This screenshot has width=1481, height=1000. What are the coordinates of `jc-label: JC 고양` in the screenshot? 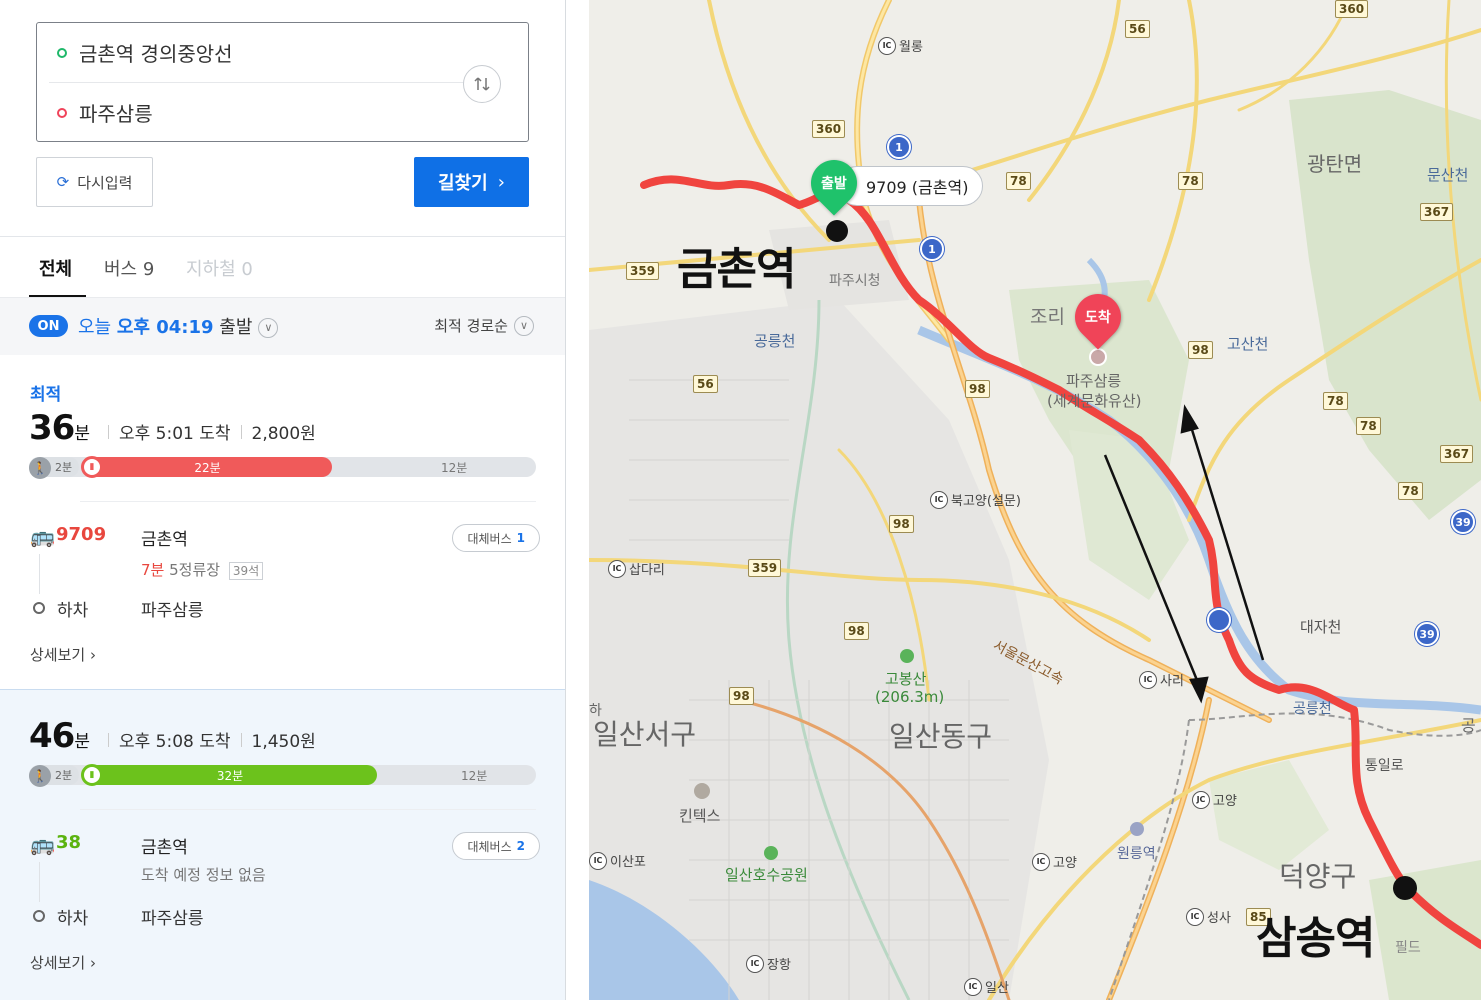 It's located at (1214, 799).